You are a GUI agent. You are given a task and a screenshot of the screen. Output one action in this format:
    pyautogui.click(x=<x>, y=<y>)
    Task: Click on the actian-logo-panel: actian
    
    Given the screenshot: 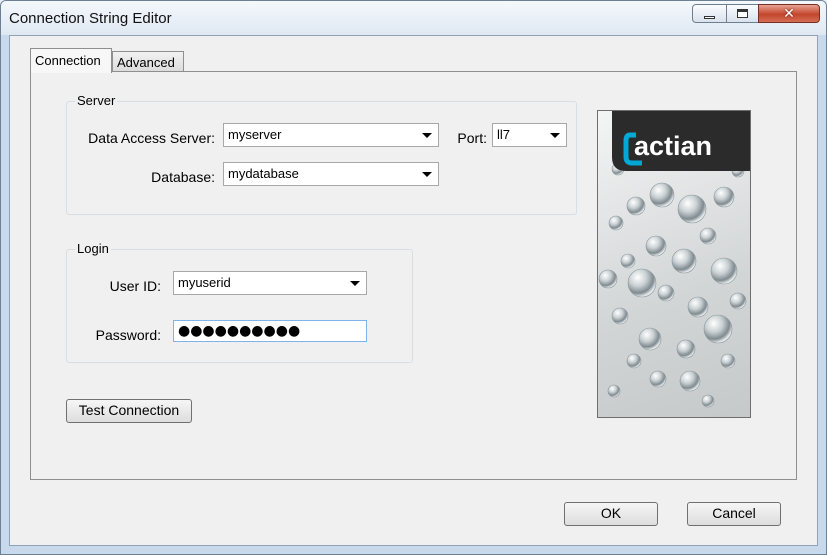 What is the action you would take?
    pyautogui.click(x=674, y=264)
    